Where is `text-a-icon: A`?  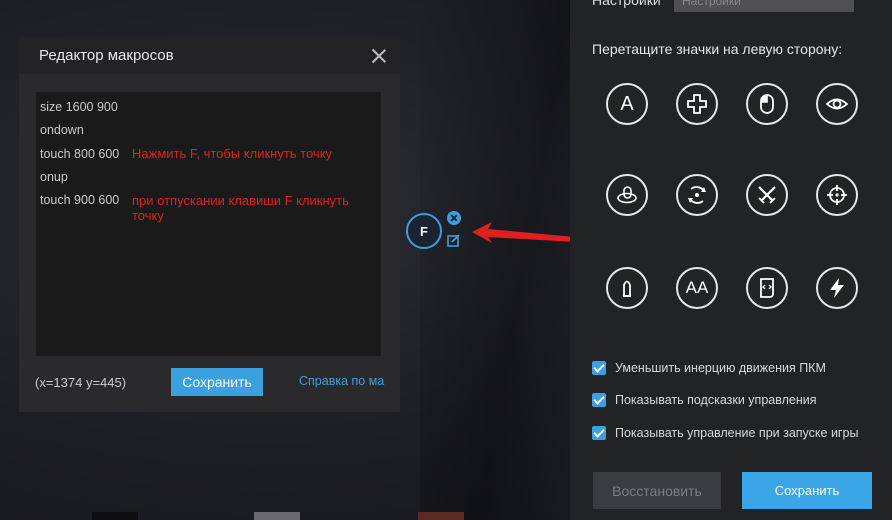 text-a-icon: A is located at coordinates (627, 104).